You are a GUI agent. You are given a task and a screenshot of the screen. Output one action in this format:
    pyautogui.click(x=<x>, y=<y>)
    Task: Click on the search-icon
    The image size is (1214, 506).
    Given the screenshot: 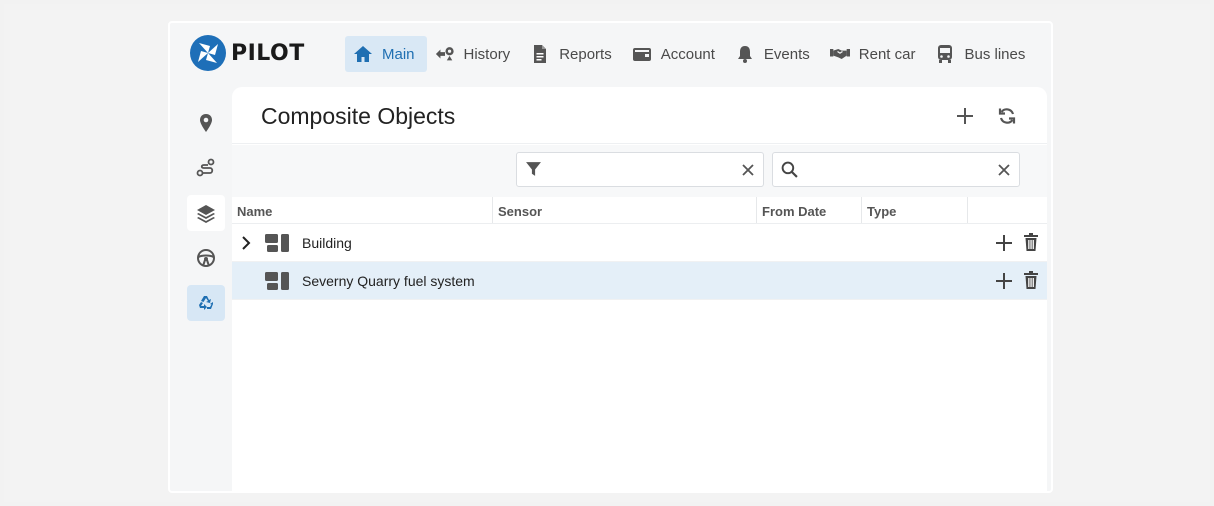 What is the action you would take?
    pyautogui.click(x=789, y=169)
    